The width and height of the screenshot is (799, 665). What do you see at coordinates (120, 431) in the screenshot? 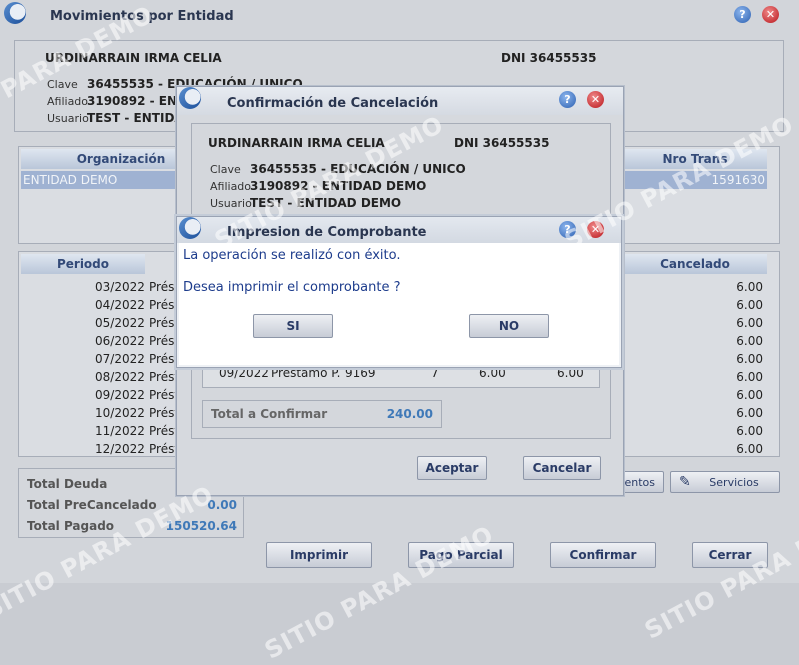
I see `period-row-periodo: 11/2022` at bounding box center [120, 431].